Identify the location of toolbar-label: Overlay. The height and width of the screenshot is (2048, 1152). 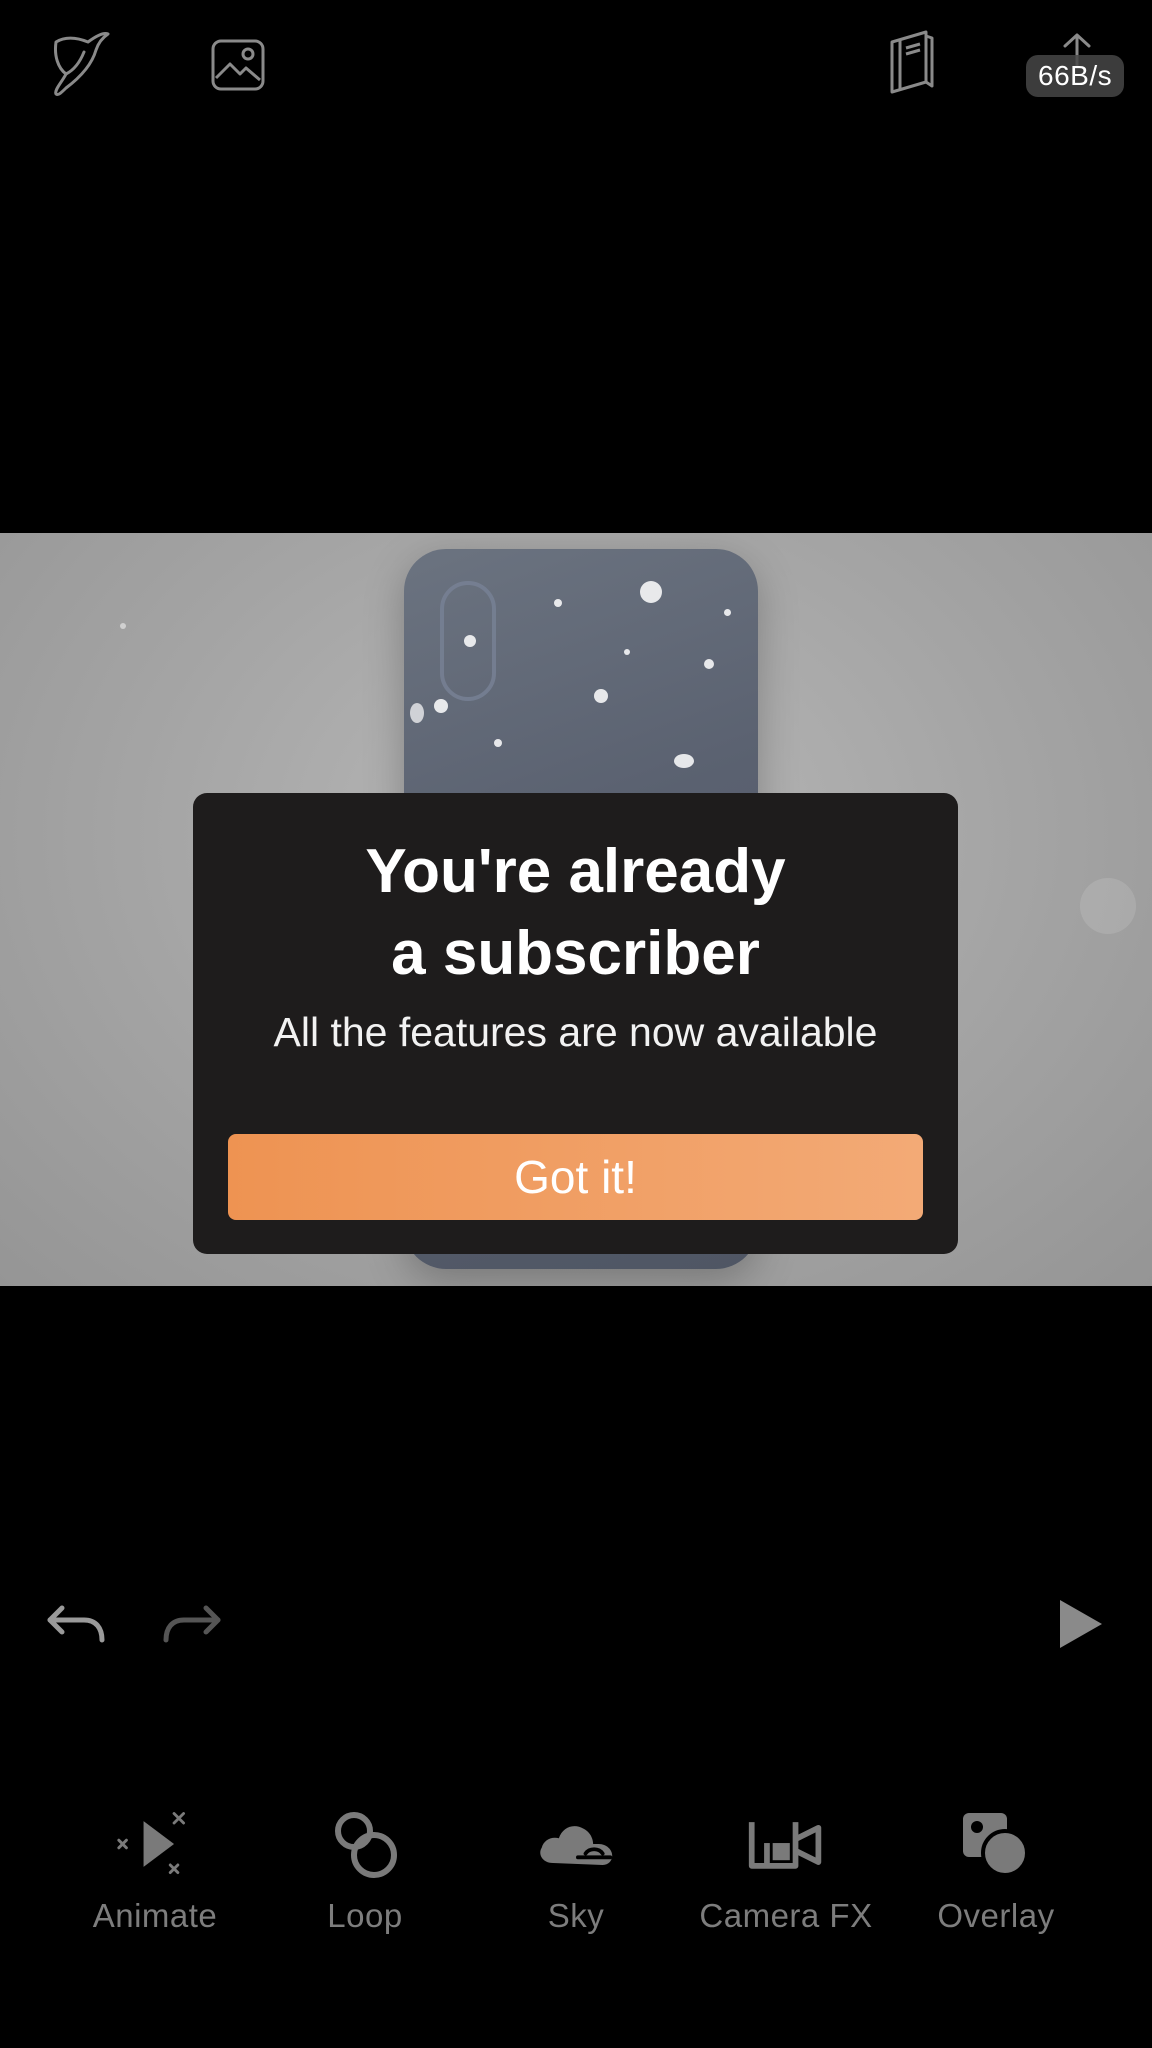
(996, 1915).